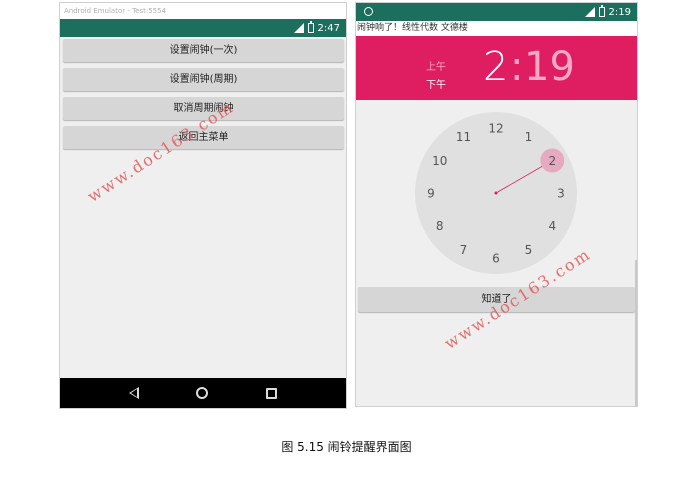 This screenshot has height=480, width=693. Describe the element at coordinates (272, 393) in the screenshot. I see `recent-apps-icon` at that location.